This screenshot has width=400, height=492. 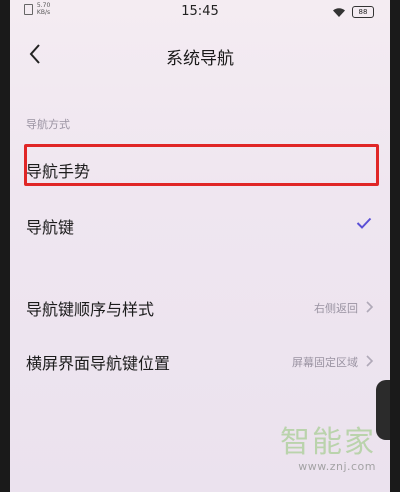 I want to click on status-bar: 5.70 KB/s 15:45 88, so click(x=200, y=13).